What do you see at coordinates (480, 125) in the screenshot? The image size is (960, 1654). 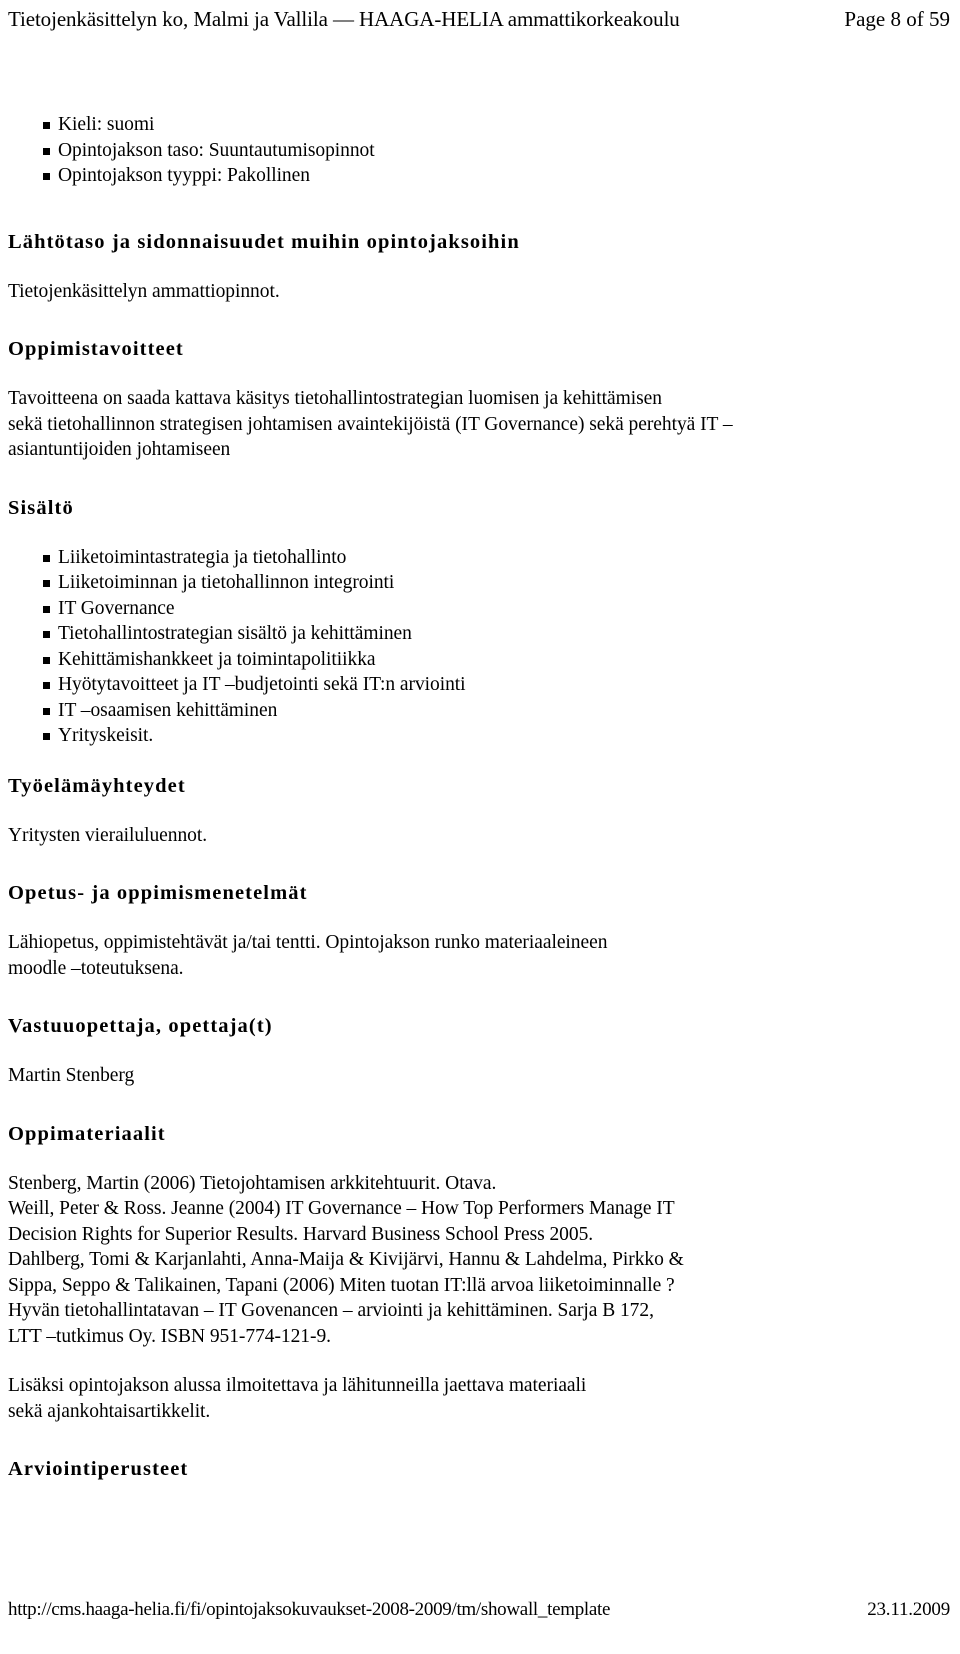 I see `list-item: Kieli: suomi` at bounding box center [480, 125].